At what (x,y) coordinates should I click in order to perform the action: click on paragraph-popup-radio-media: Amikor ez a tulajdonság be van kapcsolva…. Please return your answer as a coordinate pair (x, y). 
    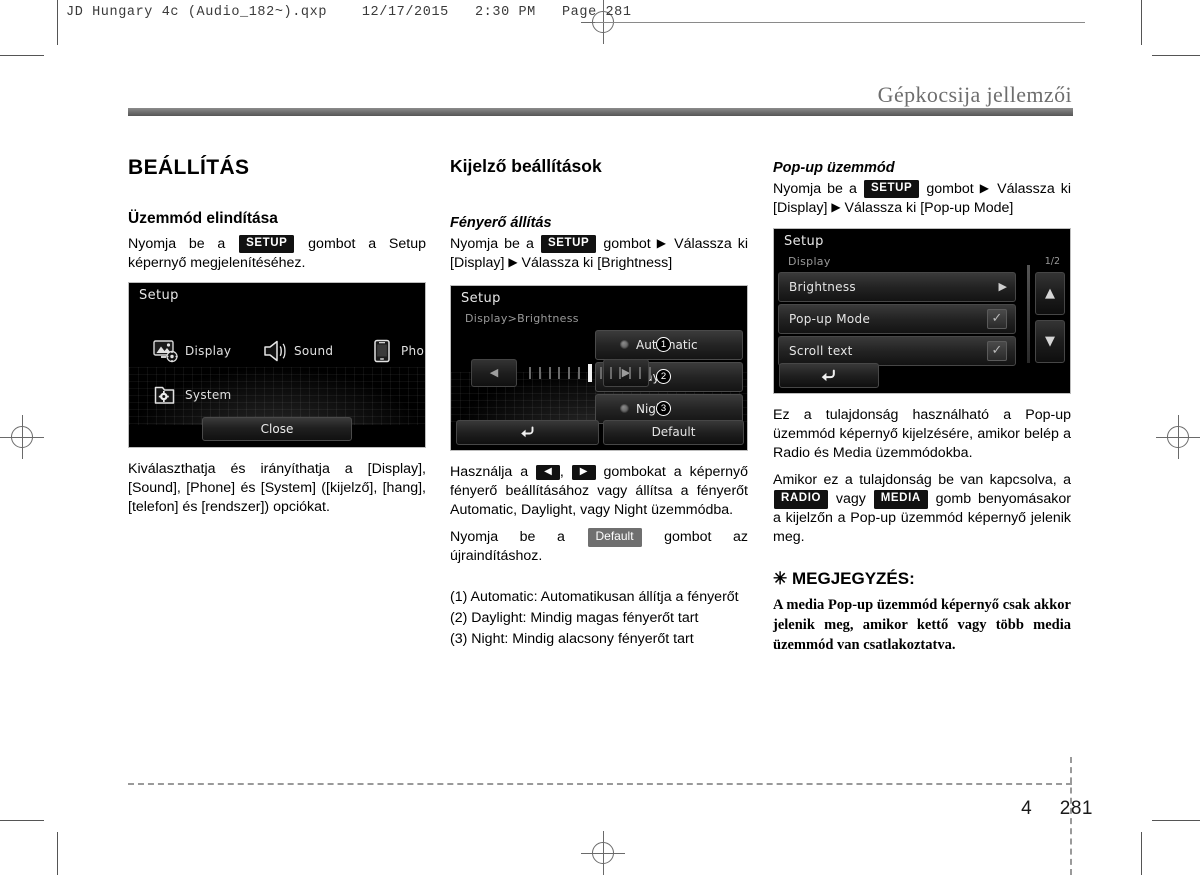
    Looking at the image, I should click on (922, 509).